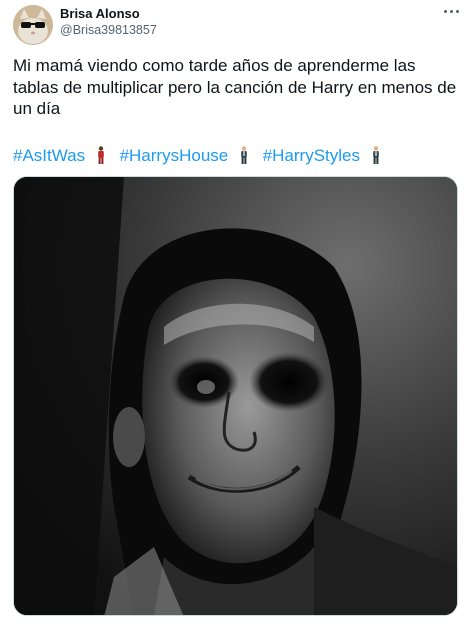  Describe the element at coordinates (100, 13) in the screenshot. I see `author-display-name: Brisa Alonso` at that location.